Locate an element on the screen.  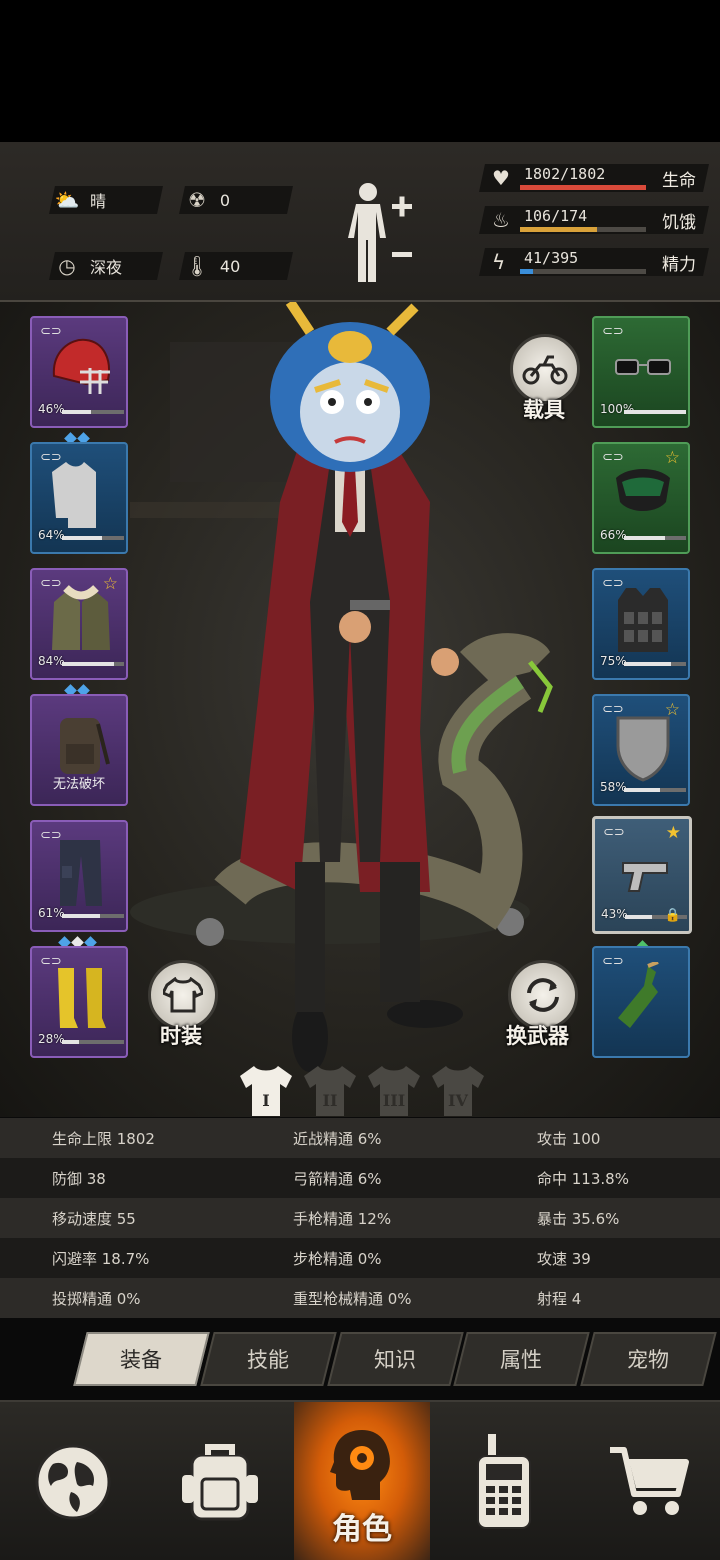
equip-slot-backpack: 无法破坏 is located at coordinates (79, 750).